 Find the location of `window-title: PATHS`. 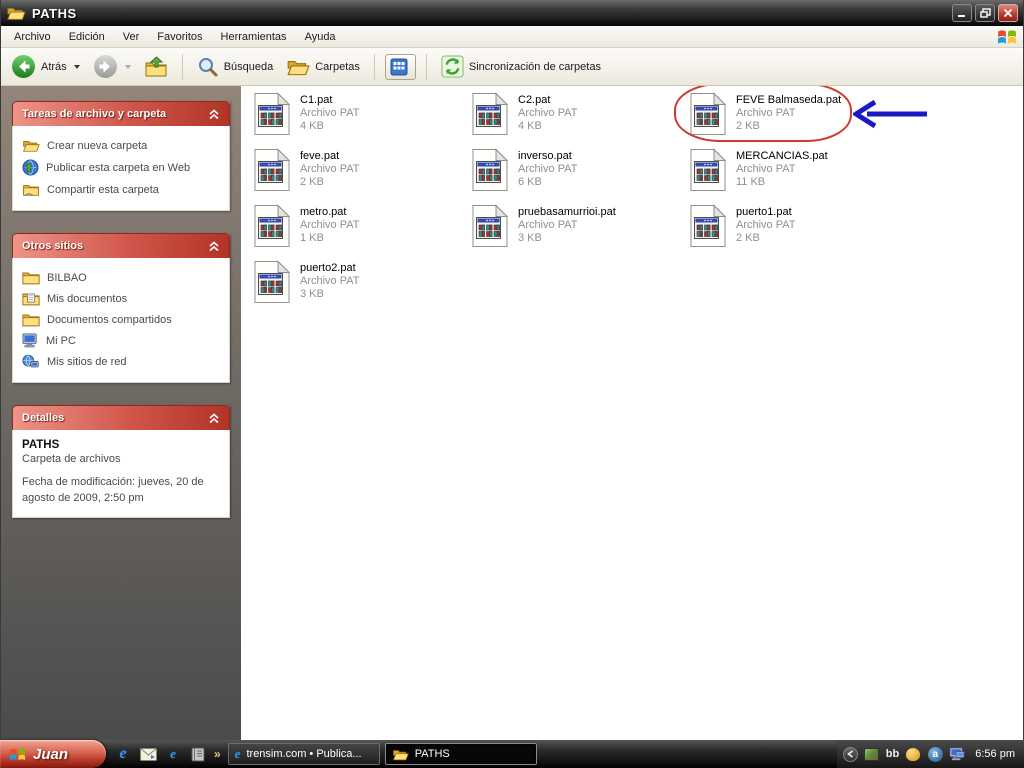

window-title: PATHS is located at coordinates (54, 13).